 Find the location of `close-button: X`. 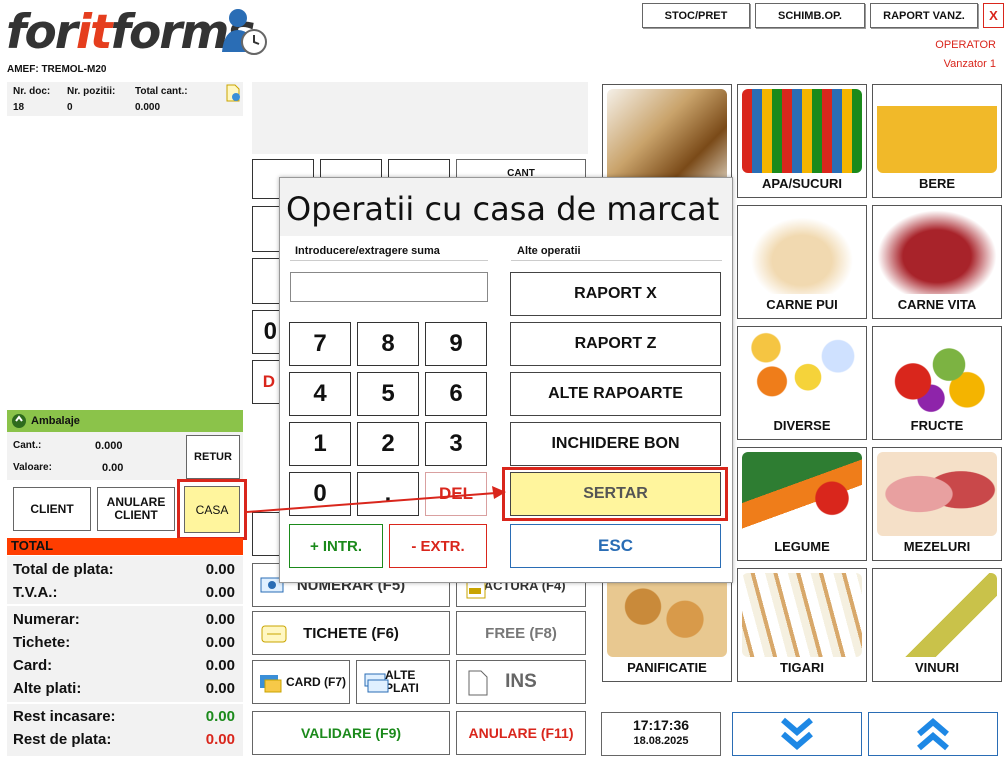

close-button: X is located at coordinates (993, 15).